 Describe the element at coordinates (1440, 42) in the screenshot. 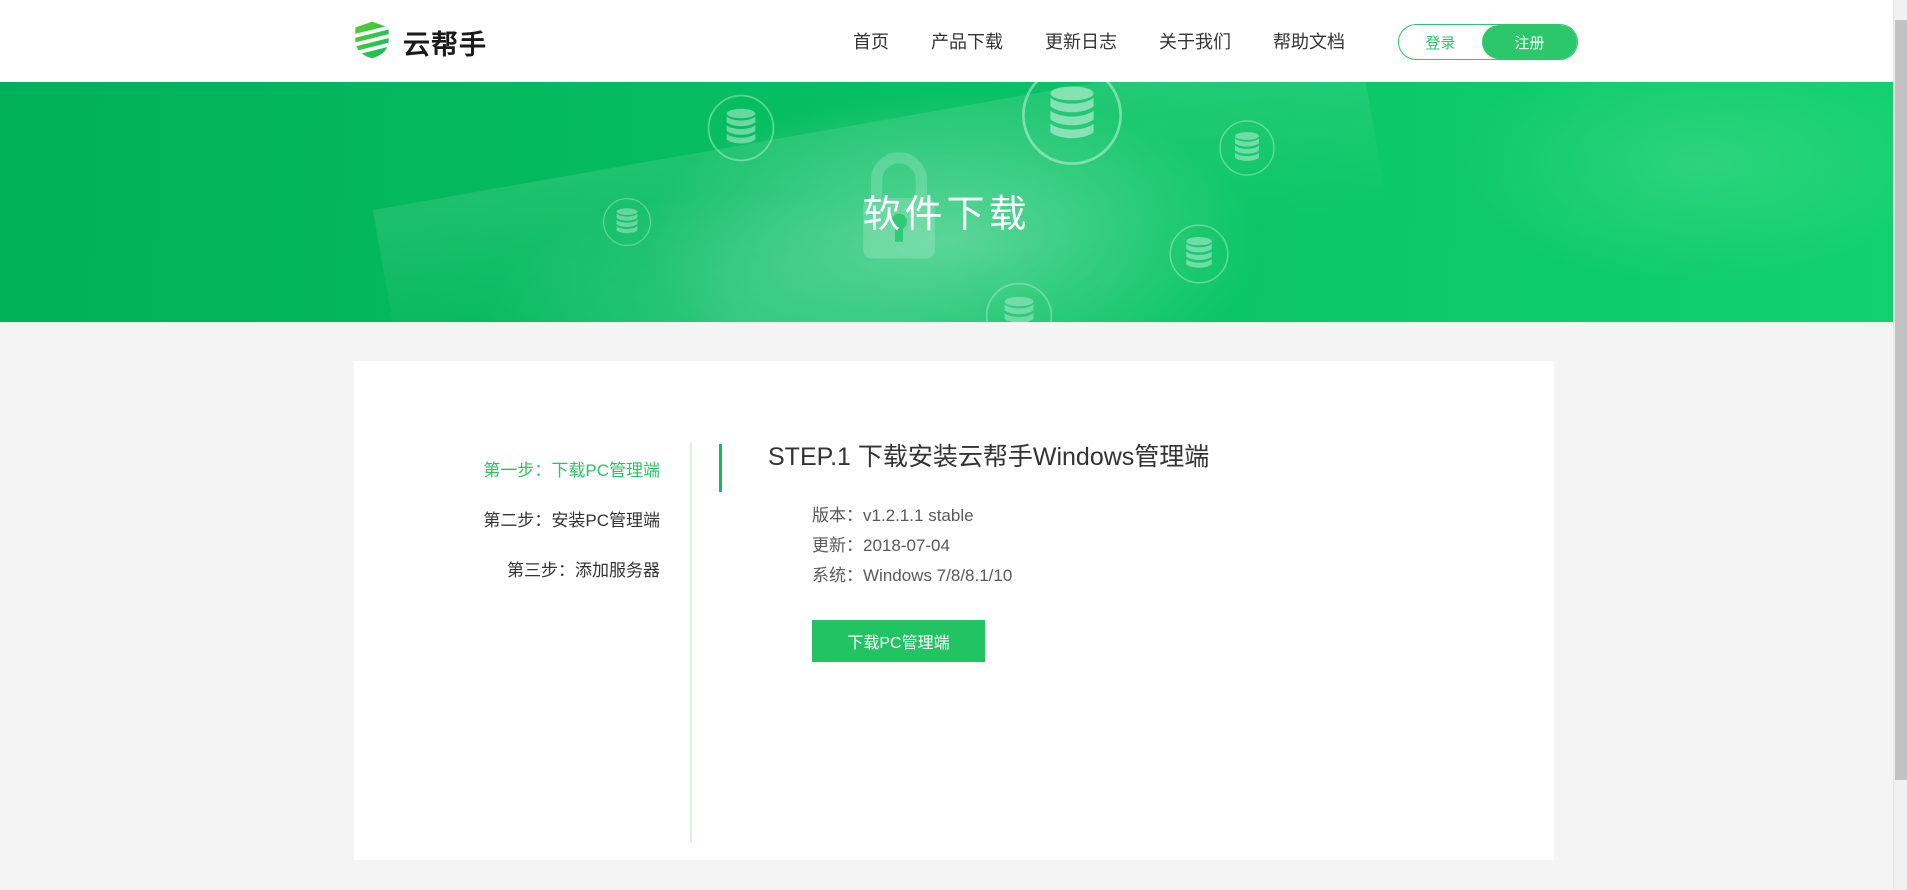

I see `login-button: 登录` at that location.